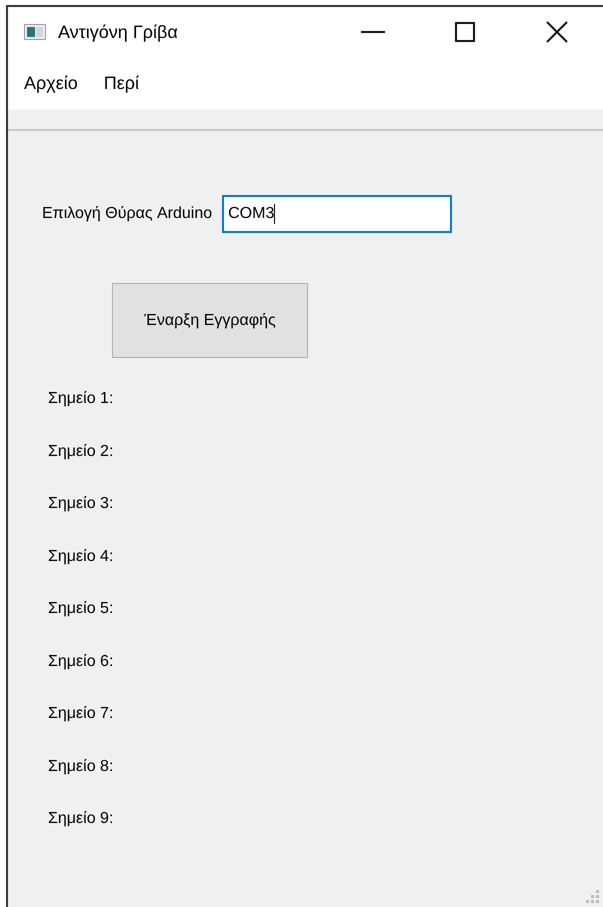 The height and width of the screenshot is (907, 603). I want to click on point-label: Σημείο 1:, so click(81, 399).